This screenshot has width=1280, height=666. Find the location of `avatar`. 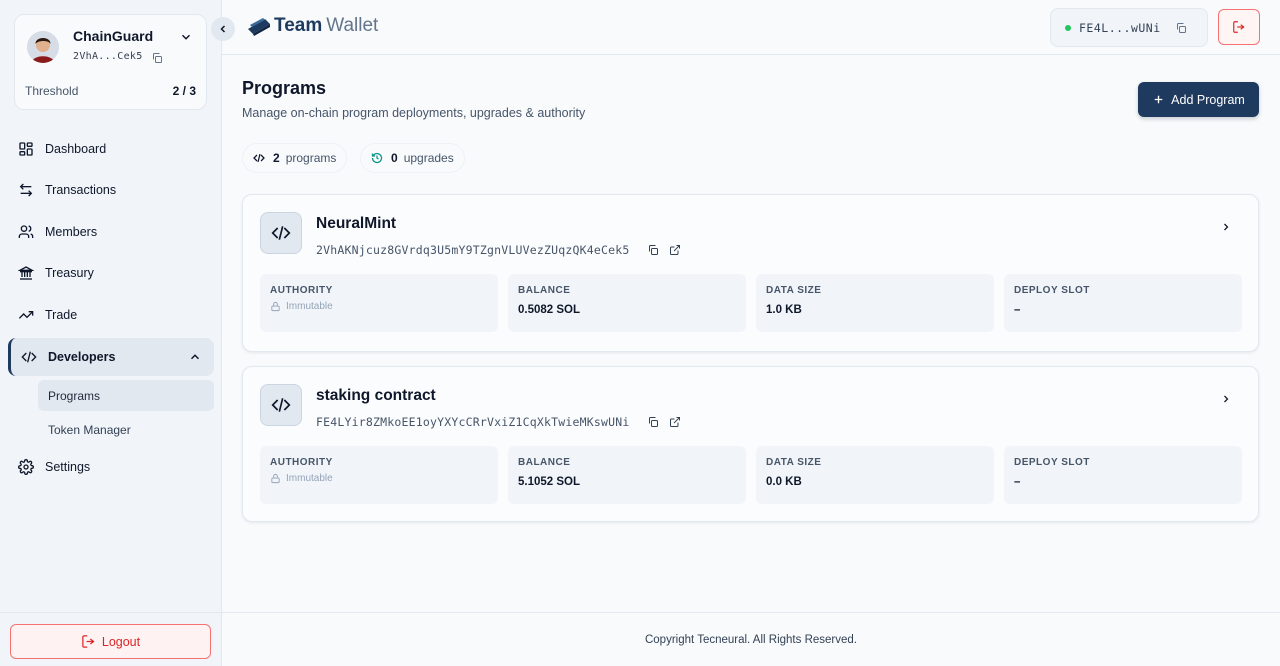

avatar is located at coordinates (43, 47).